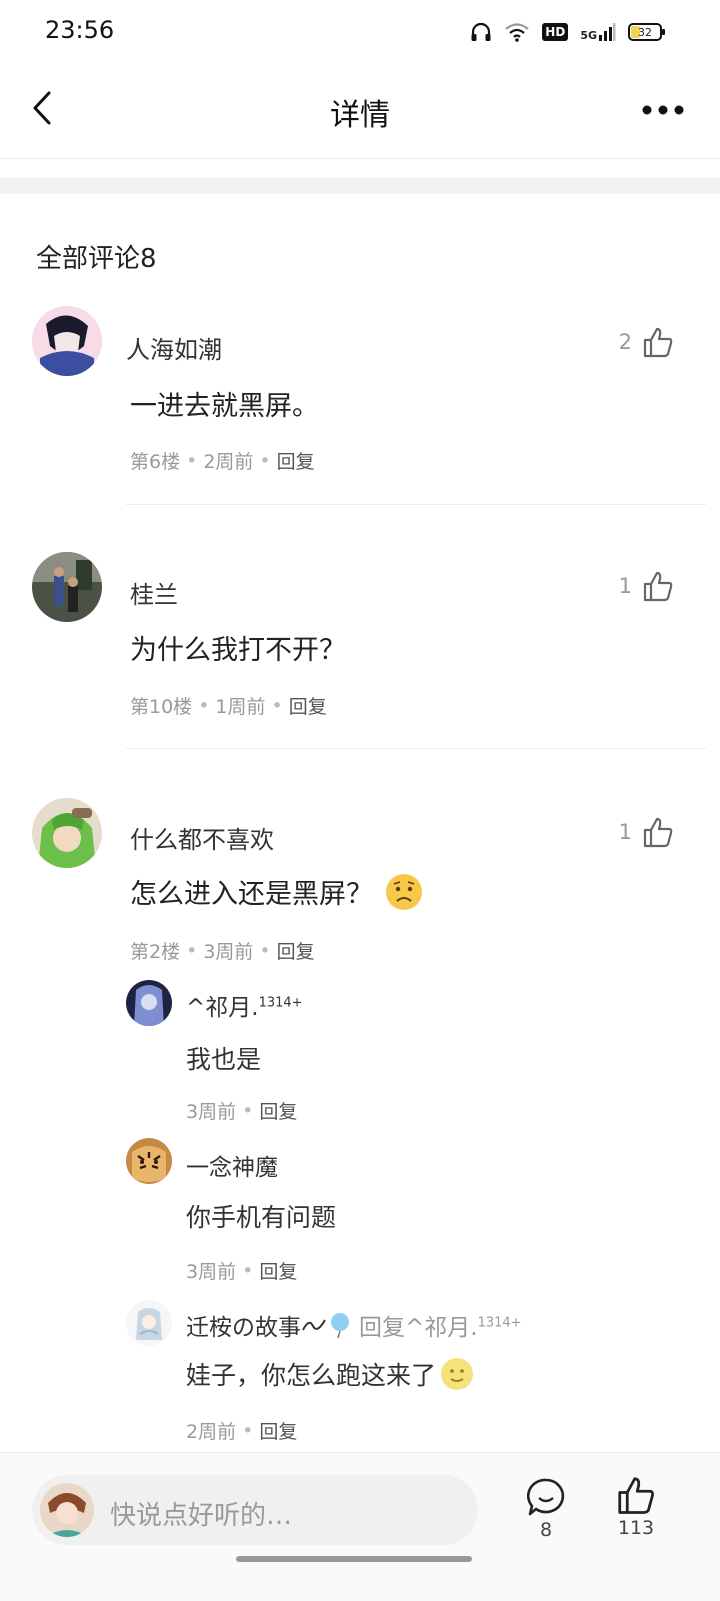  I want to click on moon-face-emoji, so click(457, 1374).